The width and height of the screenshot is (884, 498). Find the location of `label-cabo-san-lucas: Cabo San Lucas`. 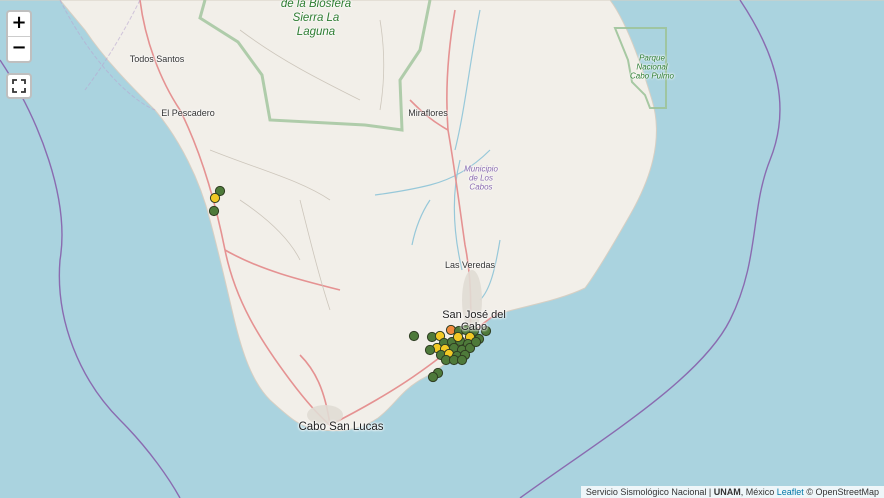

label-cabo-san-lucas: Cabo San Lucas is located at coordinates (341, 427).